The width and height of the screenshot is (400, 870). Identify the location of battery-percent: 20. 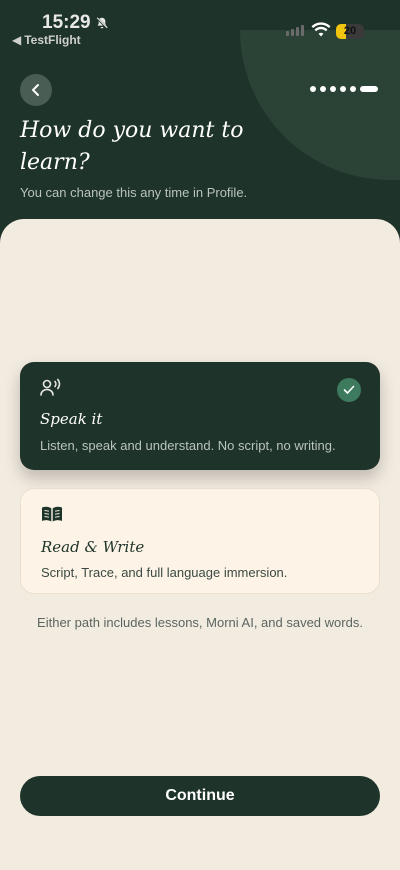
(350, 31).